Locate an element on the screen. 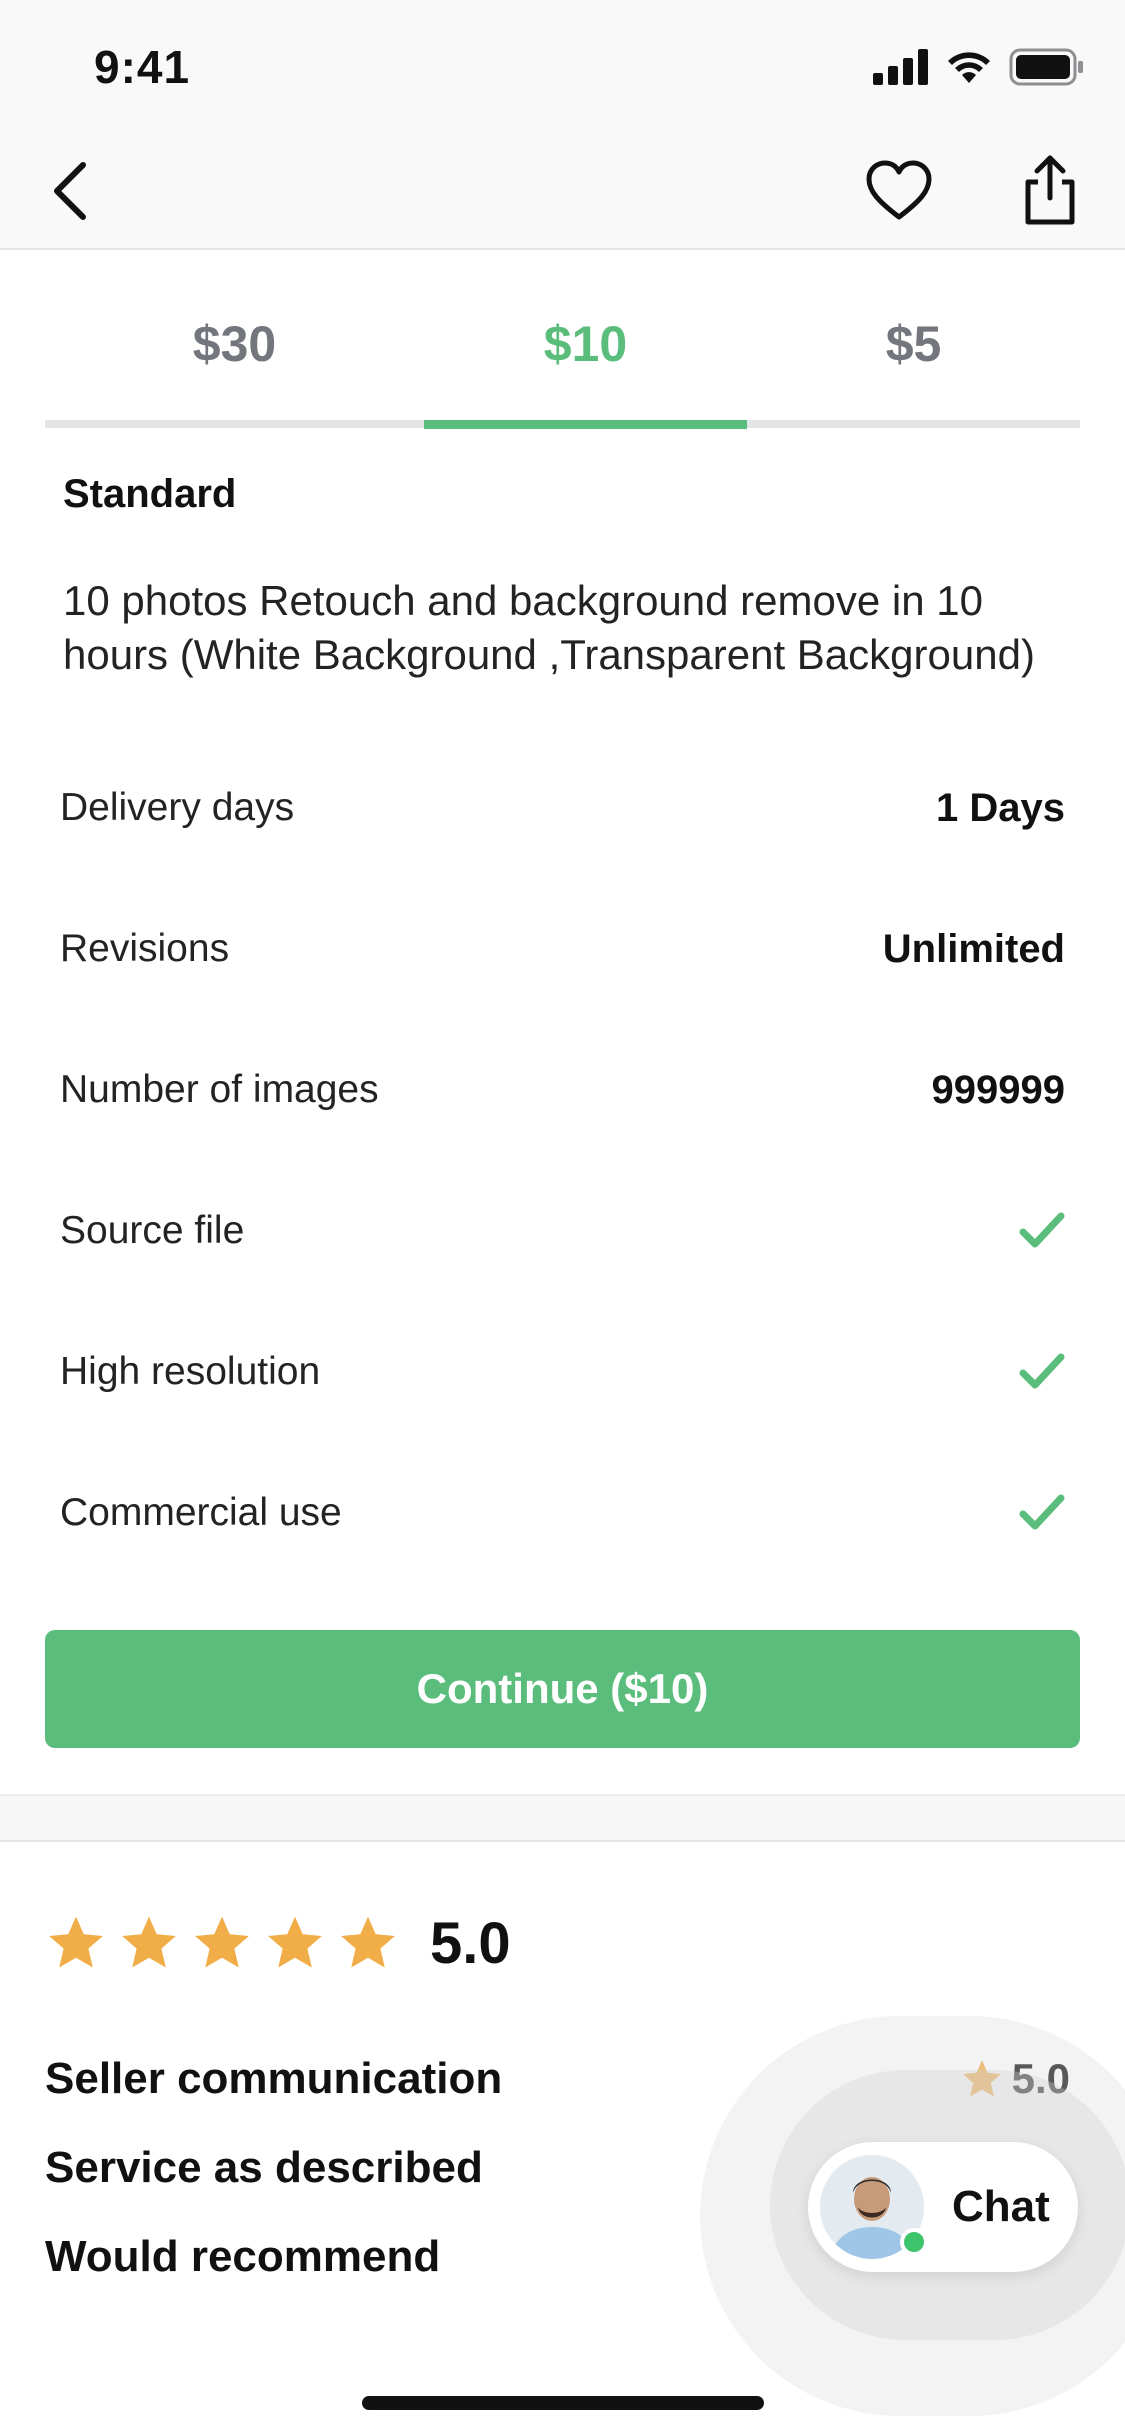 This screenshot has height=2436, width=1125. section-divider is located at coordinates (562, 1818).